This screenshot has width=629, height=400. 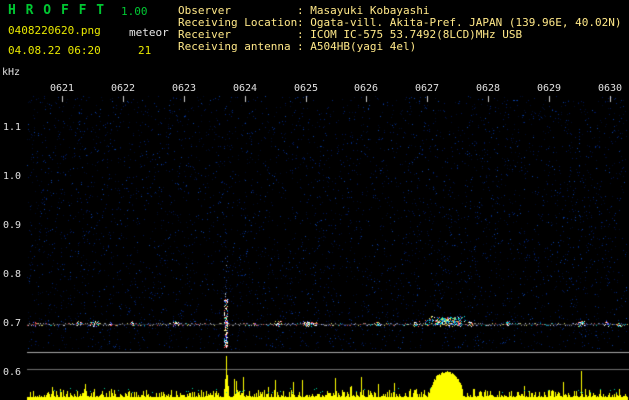 I want to click on x-tick-0625: 0625, so click(x=306, y=88).